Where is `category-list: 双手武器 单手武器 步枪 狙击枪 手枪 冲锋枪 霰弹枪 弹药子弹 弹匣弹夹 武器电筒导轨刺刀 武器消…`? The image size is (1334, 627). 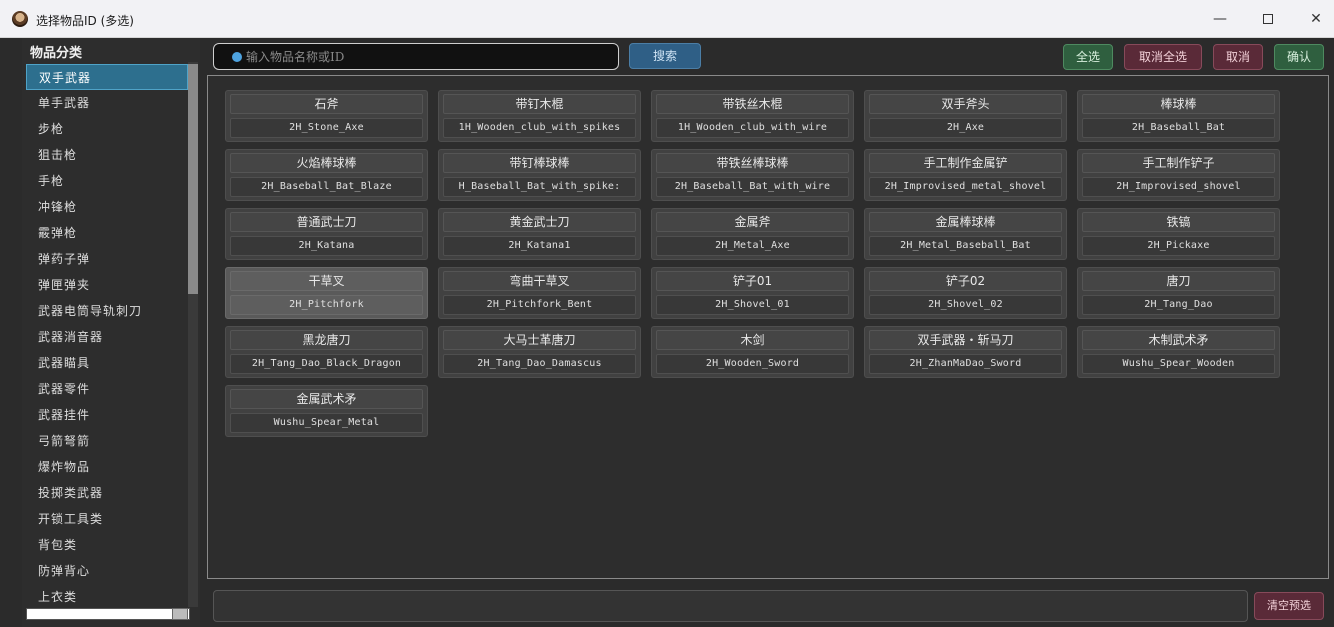 category-list: 双手武器 单手武器 步枪 狙击枪 手枪 冲锋枪 霰弹枪 弹药子弹 弹匣弹夹 武器电筒导轨刺刀 武器消… is located at coordinates (107, 337).